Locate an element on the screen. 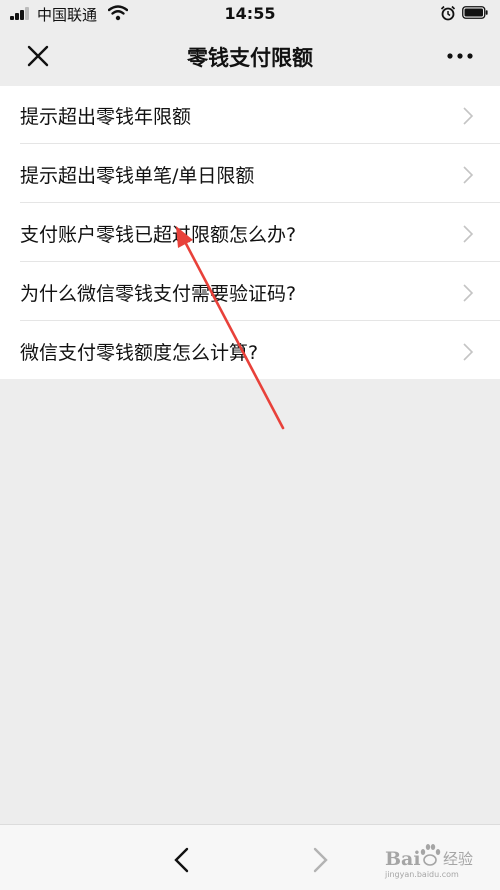 The height and width of the screenshot is (890, 500). list-item: 提示超出零钱单笔/单日限额 is located at coordinates (250, 174).